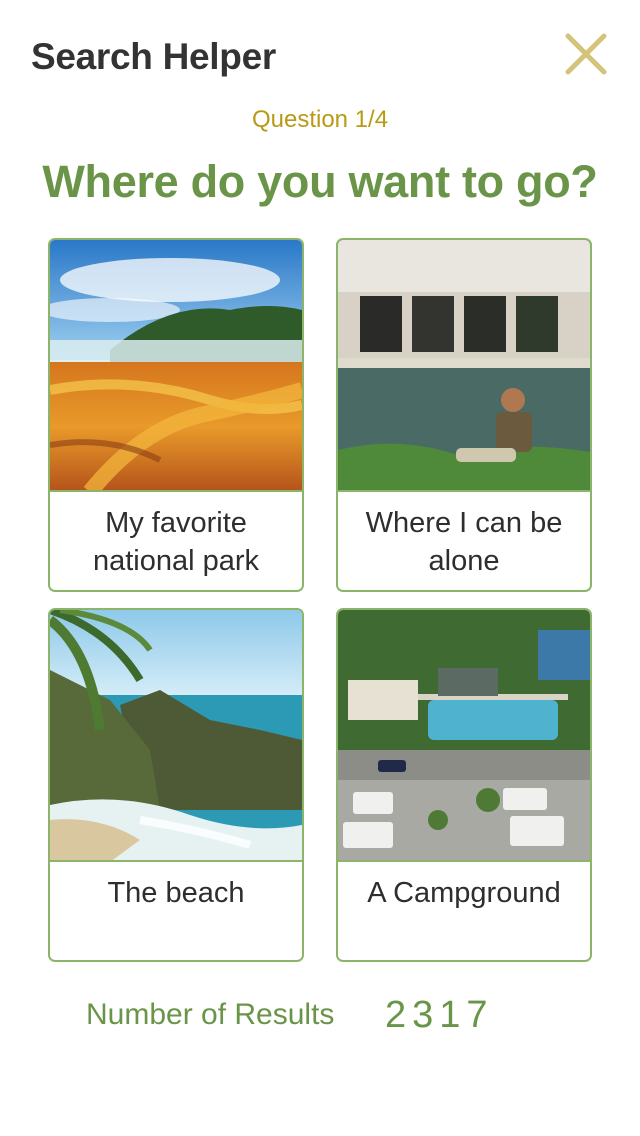 The height and width of the screenshot is (1136, 640). What do you see at coordinates (176, 542) in the screenshot?
I see `option-label: My favorite national park` at bounding box center [176, 542].